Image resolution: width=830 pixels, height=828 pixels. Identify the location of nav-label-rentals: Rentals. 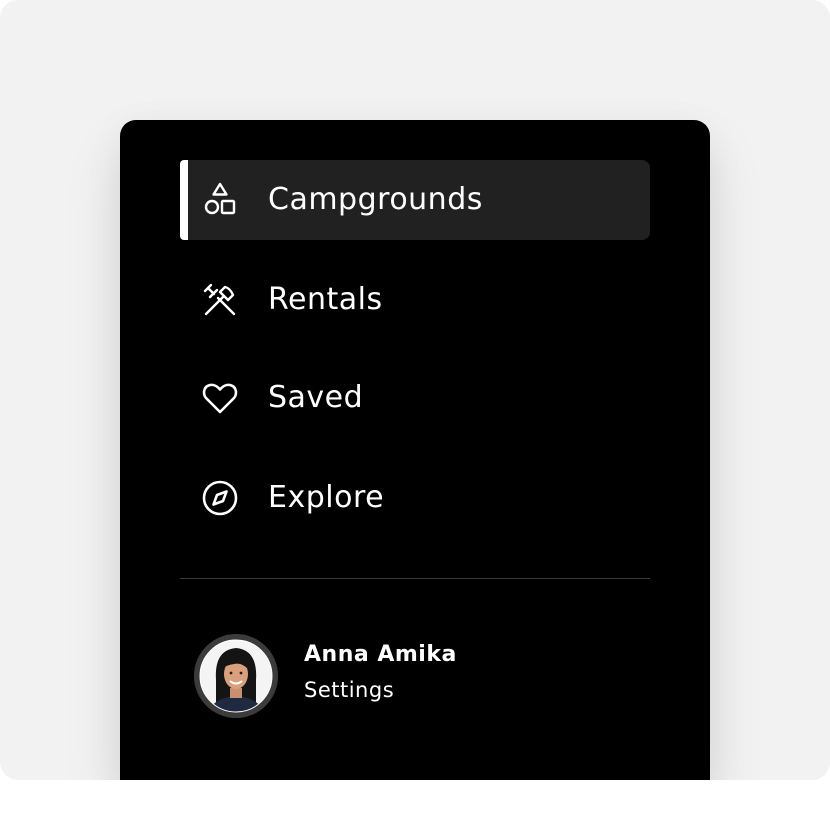
(325, 299).